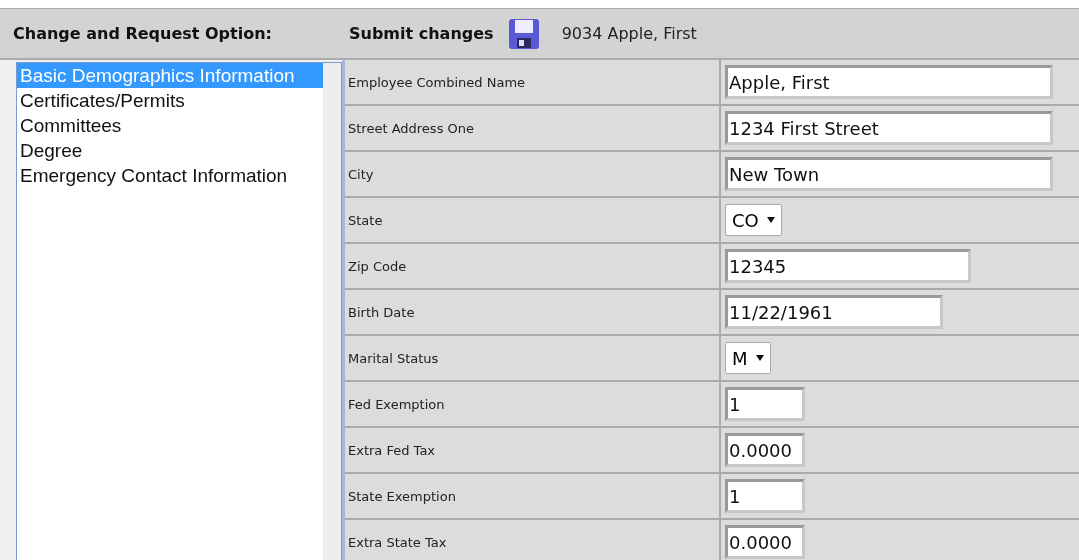 This screenshot has height=560, width=1079. What do you see at coordinates (533, 82) in the screenshot?
I see `field-label: Employee Combined Name` at bounding box center [533, 82].